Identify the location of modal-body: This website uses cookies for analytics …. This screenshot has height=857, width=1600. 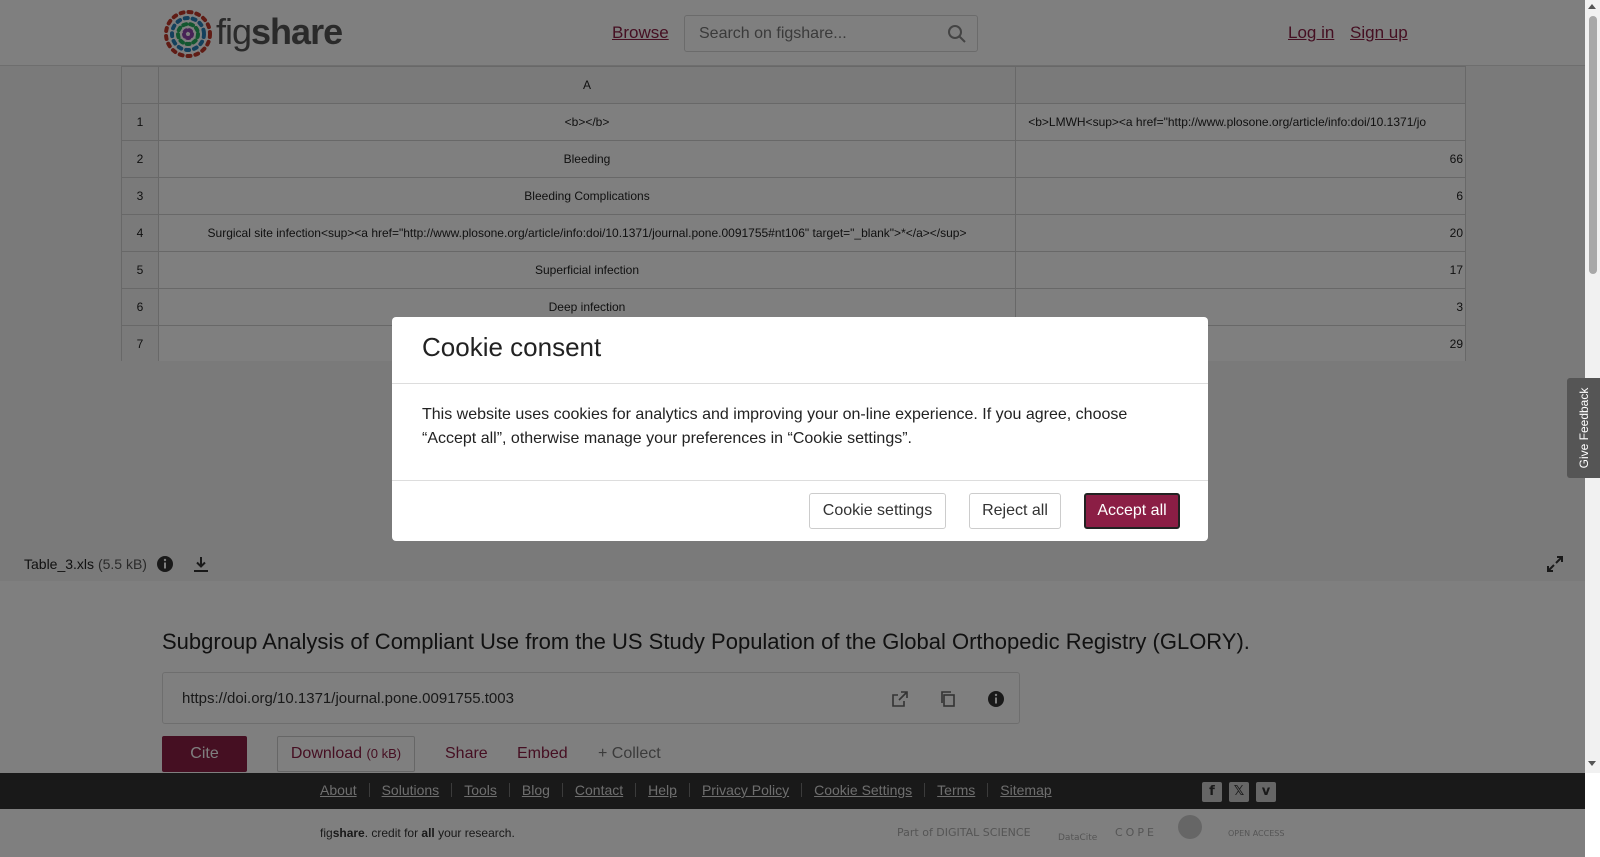
(775, 426).